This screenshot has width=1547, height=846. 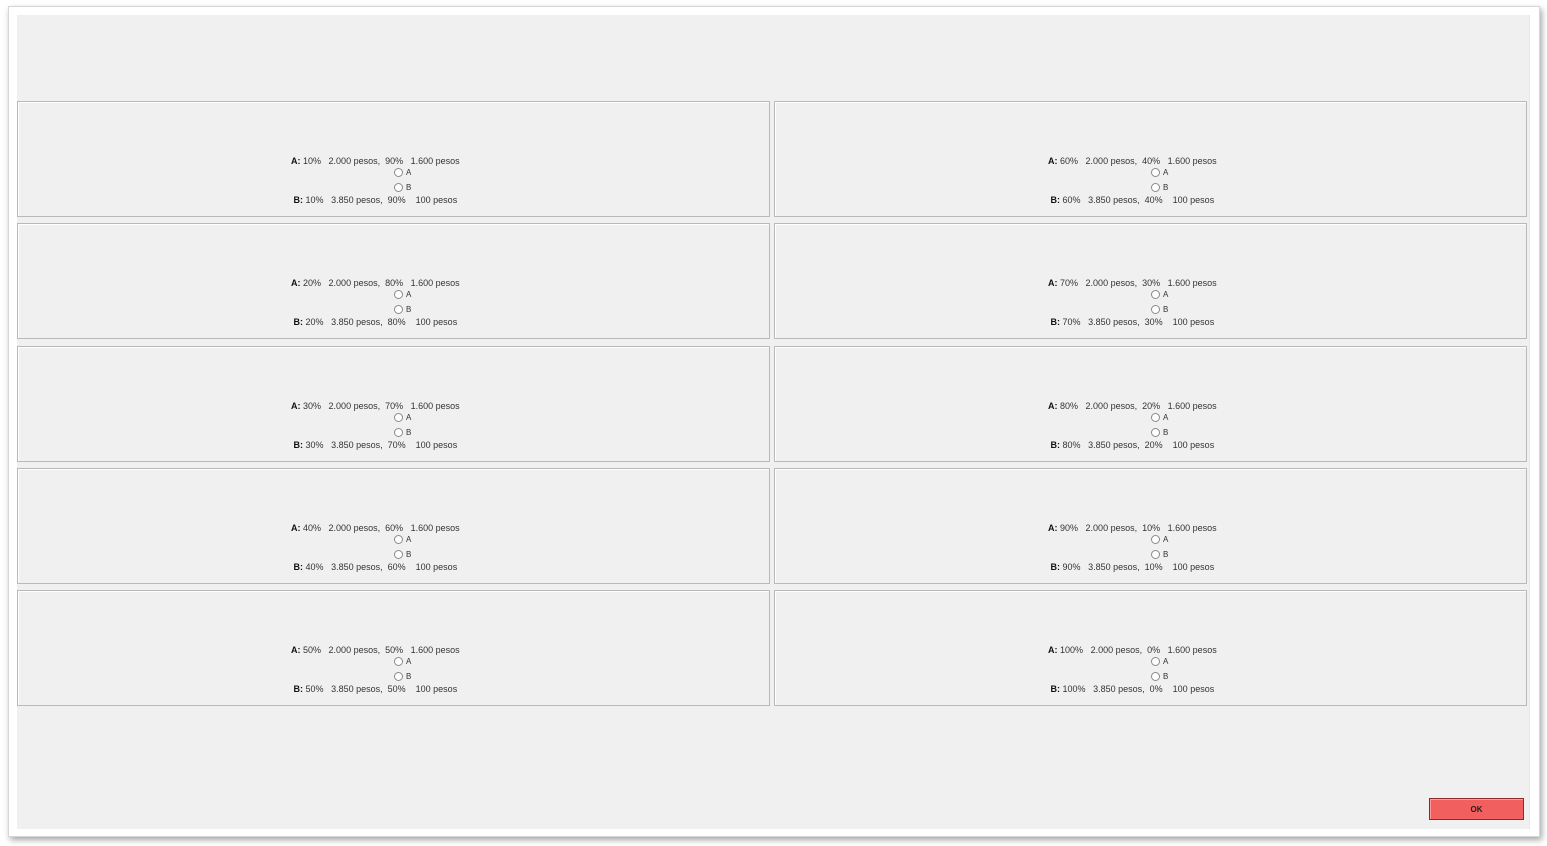 I want to click on option-a-prob-high: 60%, so click(x=1069, y=161).